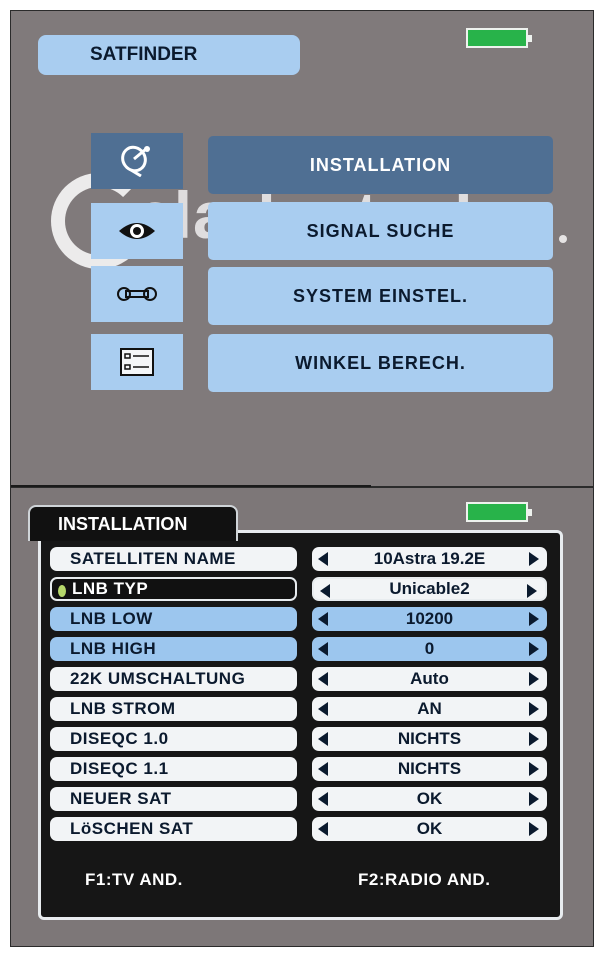  What do you see at coordinates (110, 588) in the screenshot?
I see `setting-label-text: LNB TYP` at bounding box center [110, 588].